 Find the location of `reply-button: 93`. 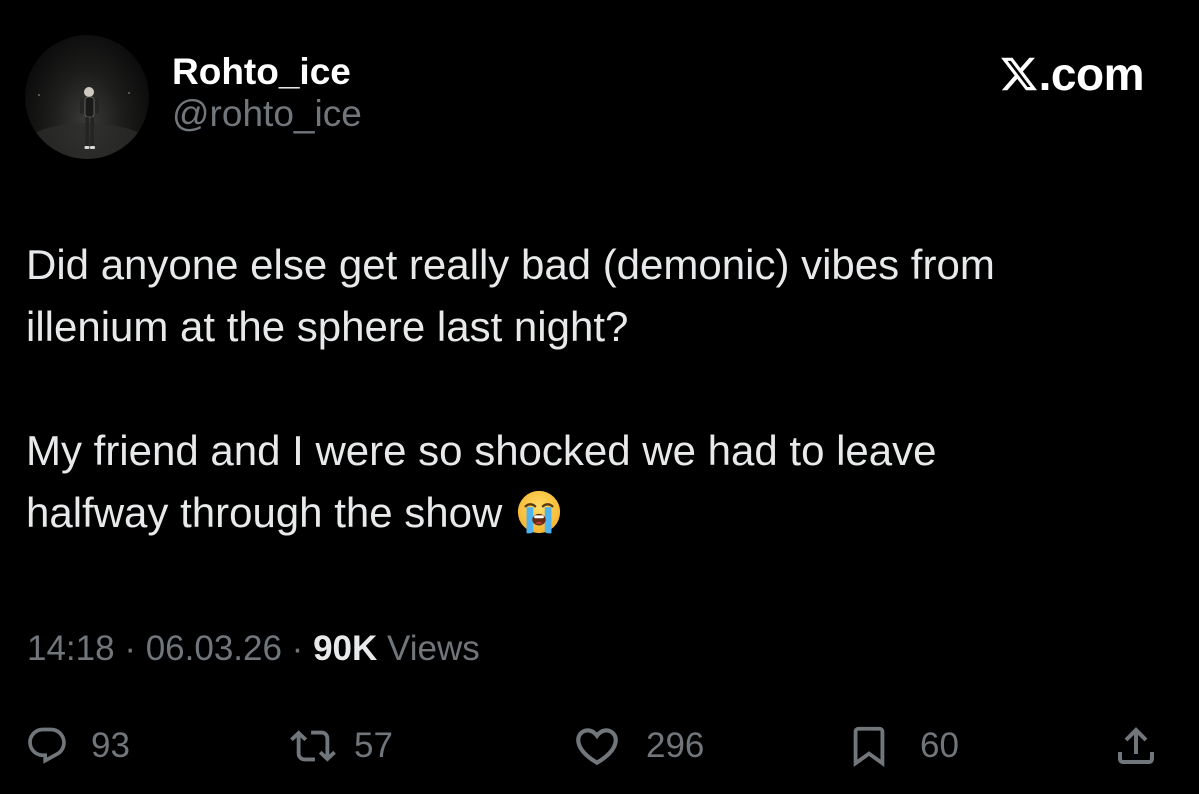

reply-button: 93 is located at coordinates (77, 746).